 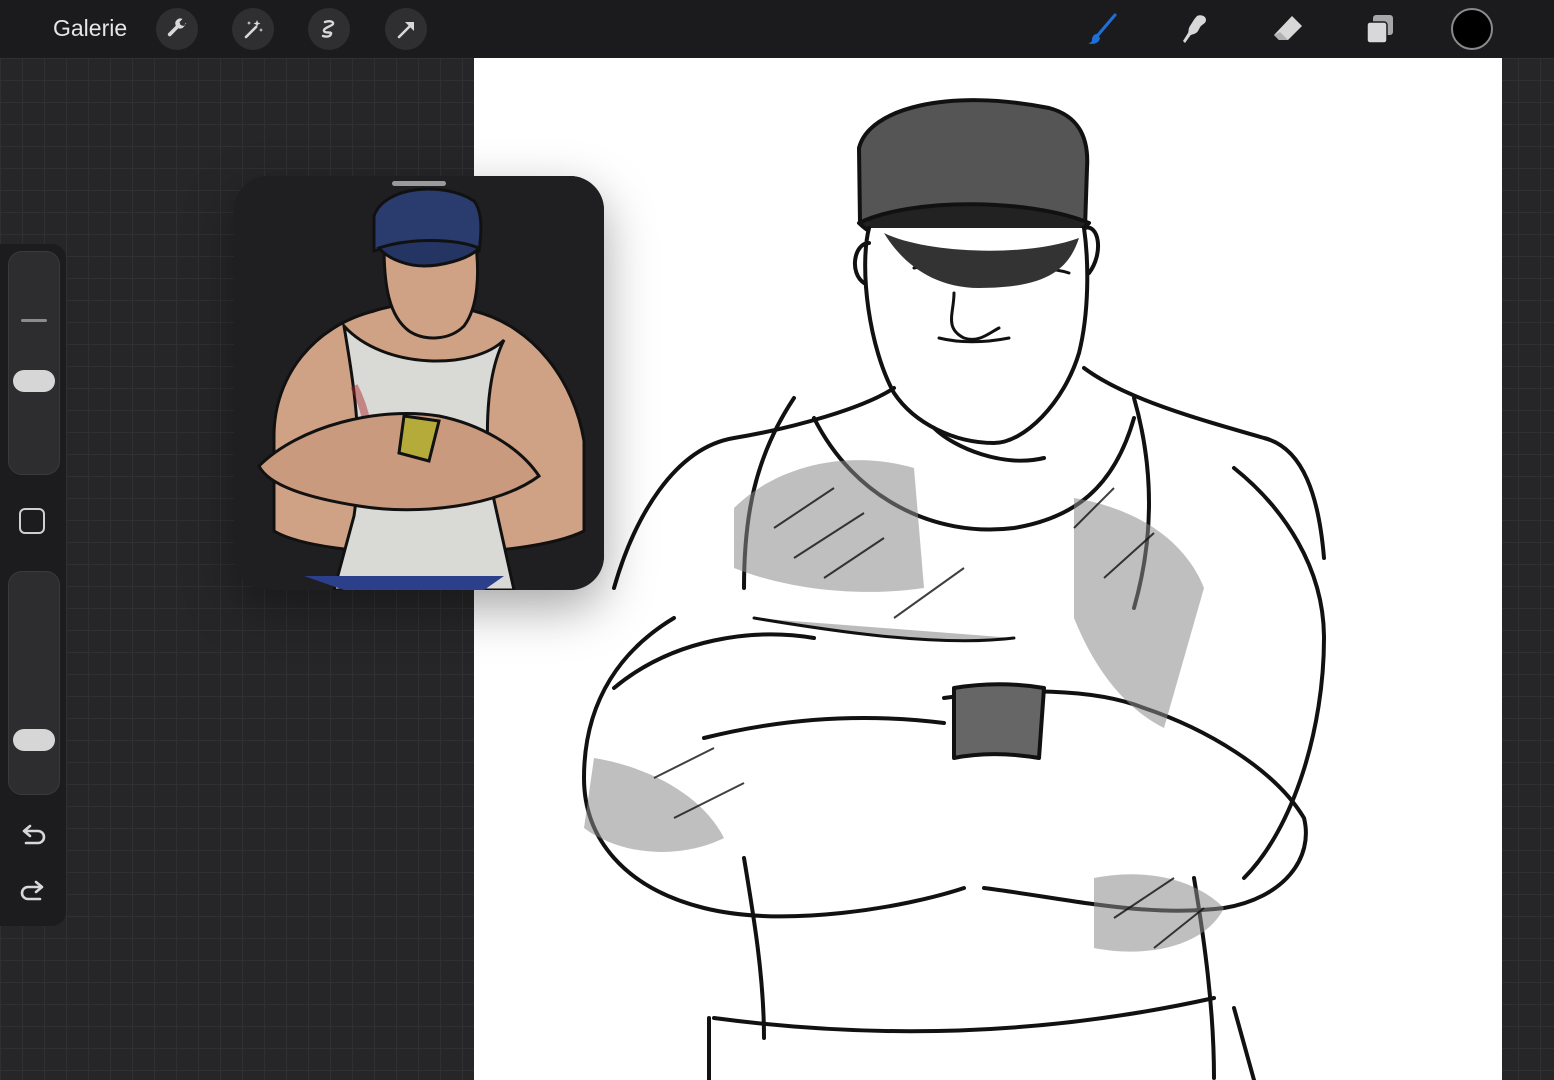 I want to click on gallery-button: Galerie, so click(x=90, y=28).